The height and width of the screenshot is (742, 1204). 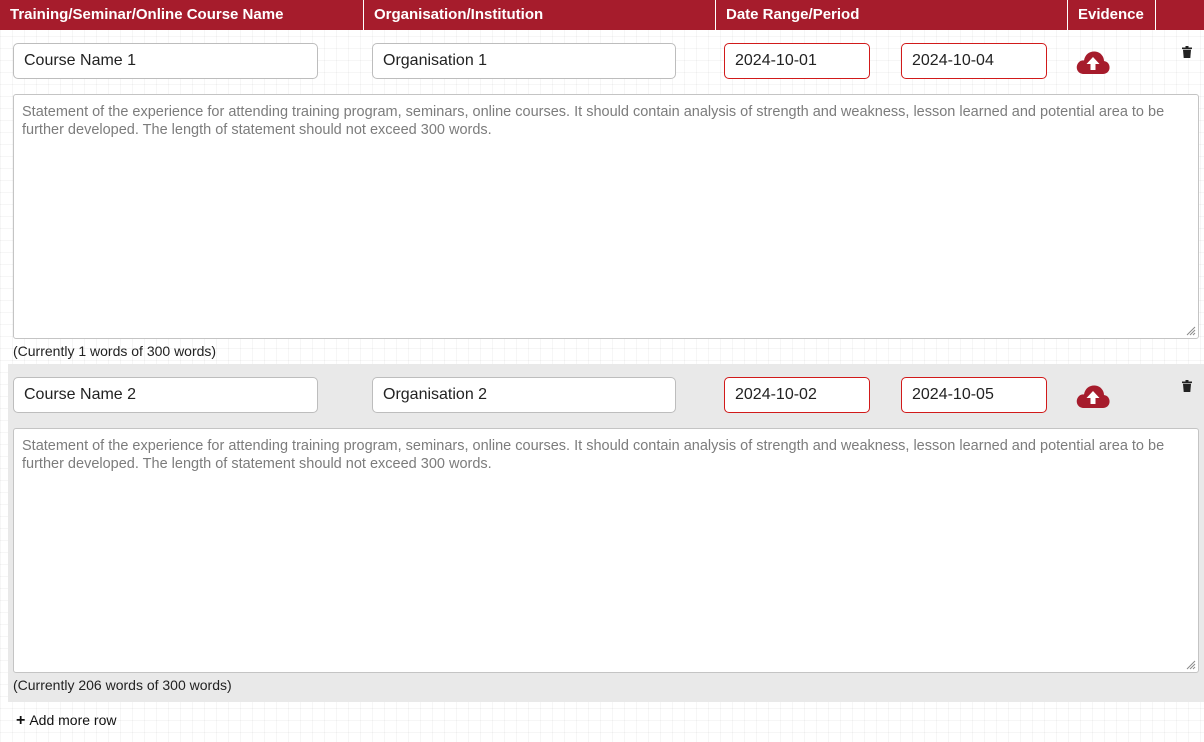 What do you see at coordinates (182, 15) in the screenshot?
I see `header-course-name: Training/Seminar/Online Course Name` at bounding box center [182, 15].